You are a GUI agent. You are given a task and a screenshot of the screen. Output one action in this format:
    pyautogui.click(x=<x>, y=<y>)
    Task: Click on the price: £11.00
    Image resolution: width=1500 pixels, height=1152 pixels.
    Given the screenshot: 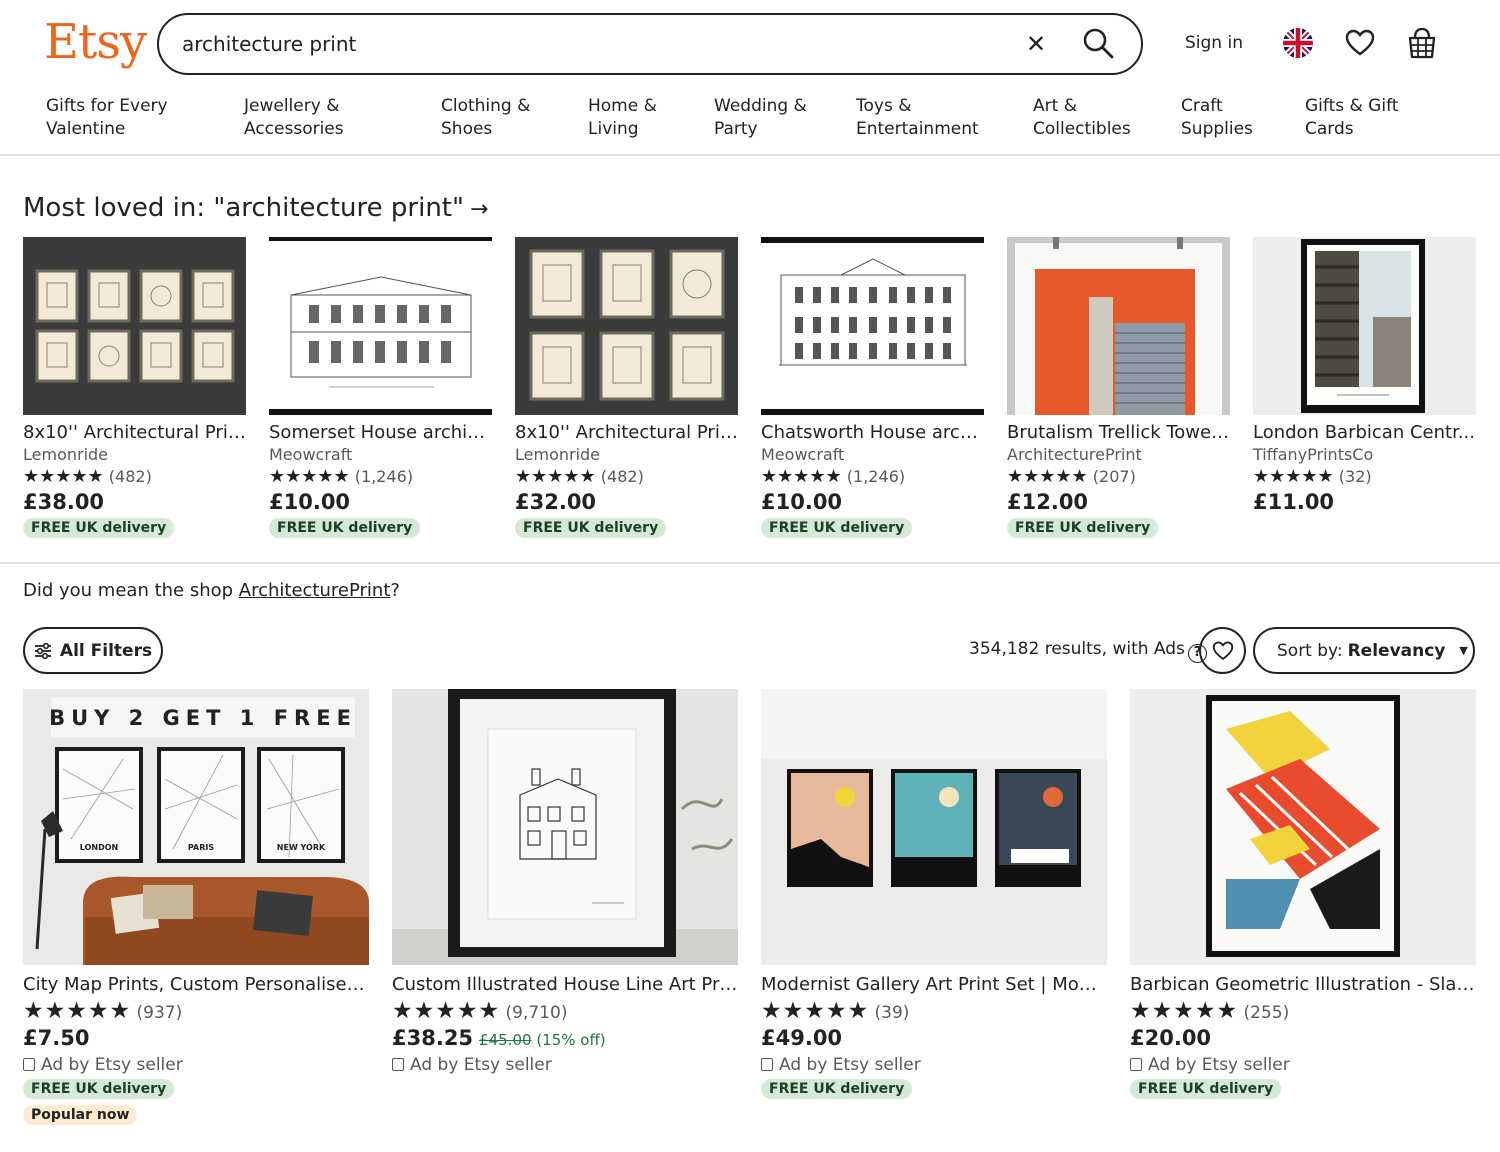 What is the action you would take?
    pyautogui.click(x=1294, y=502)
    